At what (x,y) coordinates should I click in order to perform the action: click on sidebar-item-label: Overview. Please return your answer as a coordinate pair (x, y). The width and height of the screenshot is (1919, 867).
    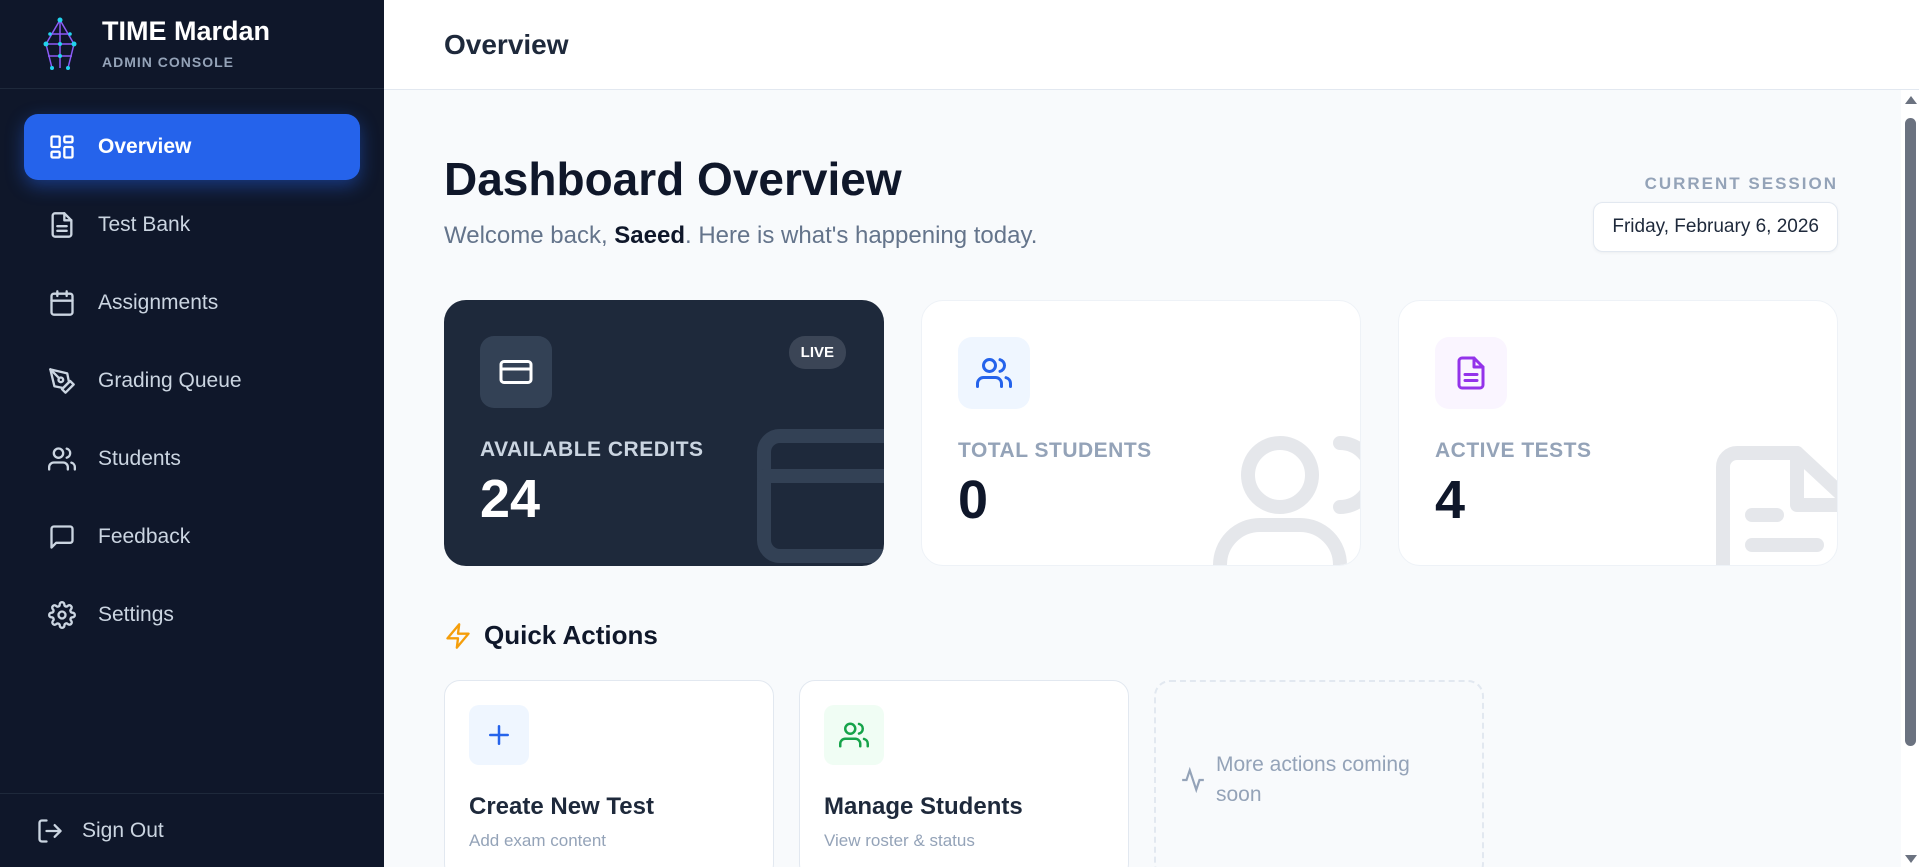
    Looking at the image, I should click on (145, 146).